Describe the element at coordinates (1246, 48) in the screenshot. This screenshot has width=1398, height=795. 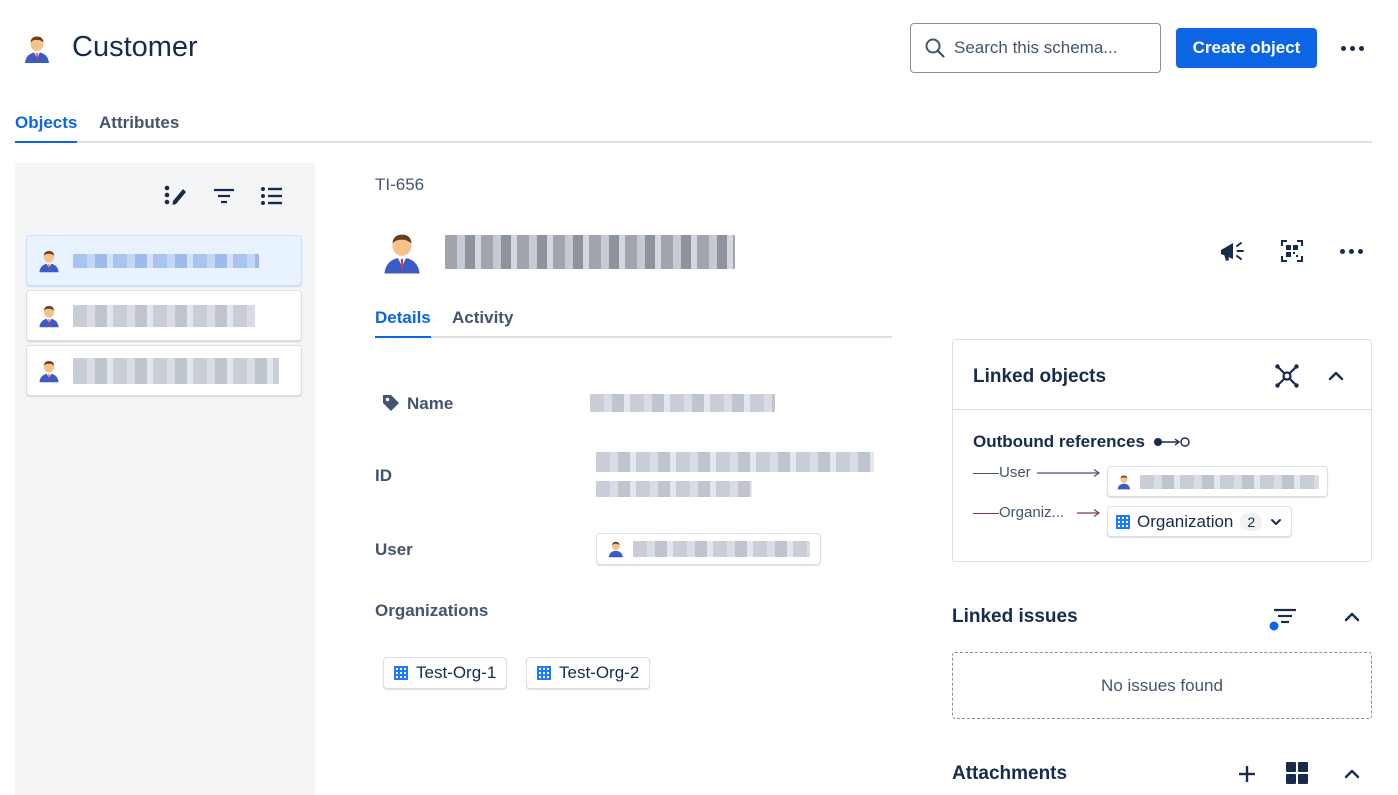
I see `create-object-button: Create object` at that location.